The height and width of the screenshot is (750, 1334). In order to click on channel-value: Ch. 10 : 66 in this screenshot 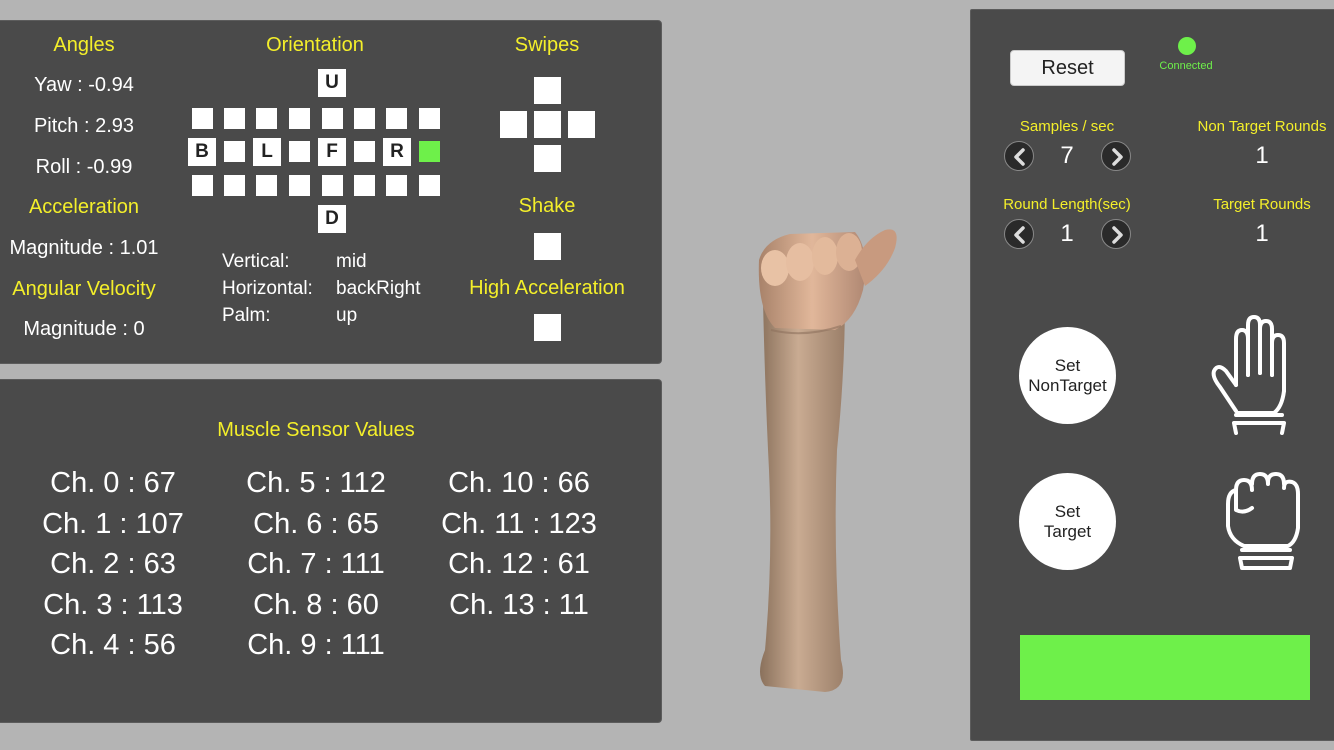, I will do `click(519, 483)`.